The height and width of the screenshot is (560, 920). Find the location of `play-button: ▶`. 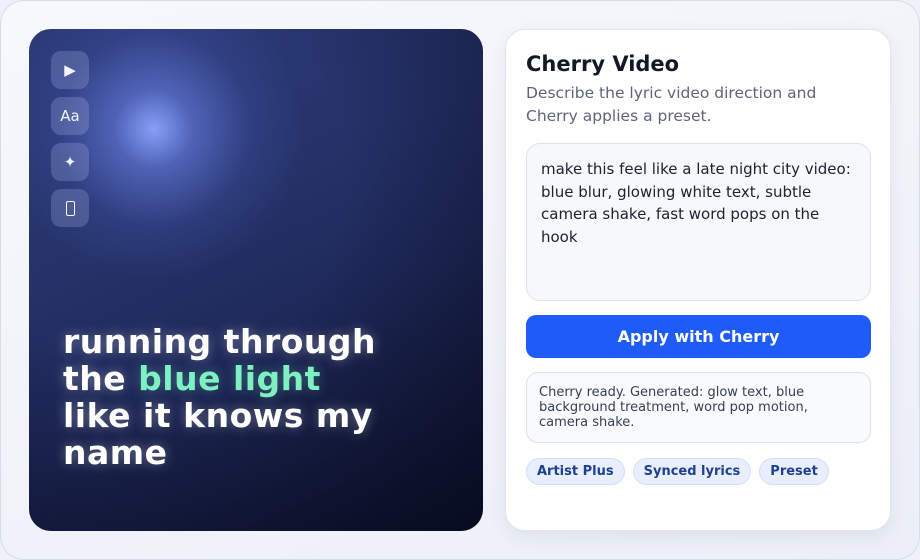

play-button: ▶ is located at coordinates (70, 70).